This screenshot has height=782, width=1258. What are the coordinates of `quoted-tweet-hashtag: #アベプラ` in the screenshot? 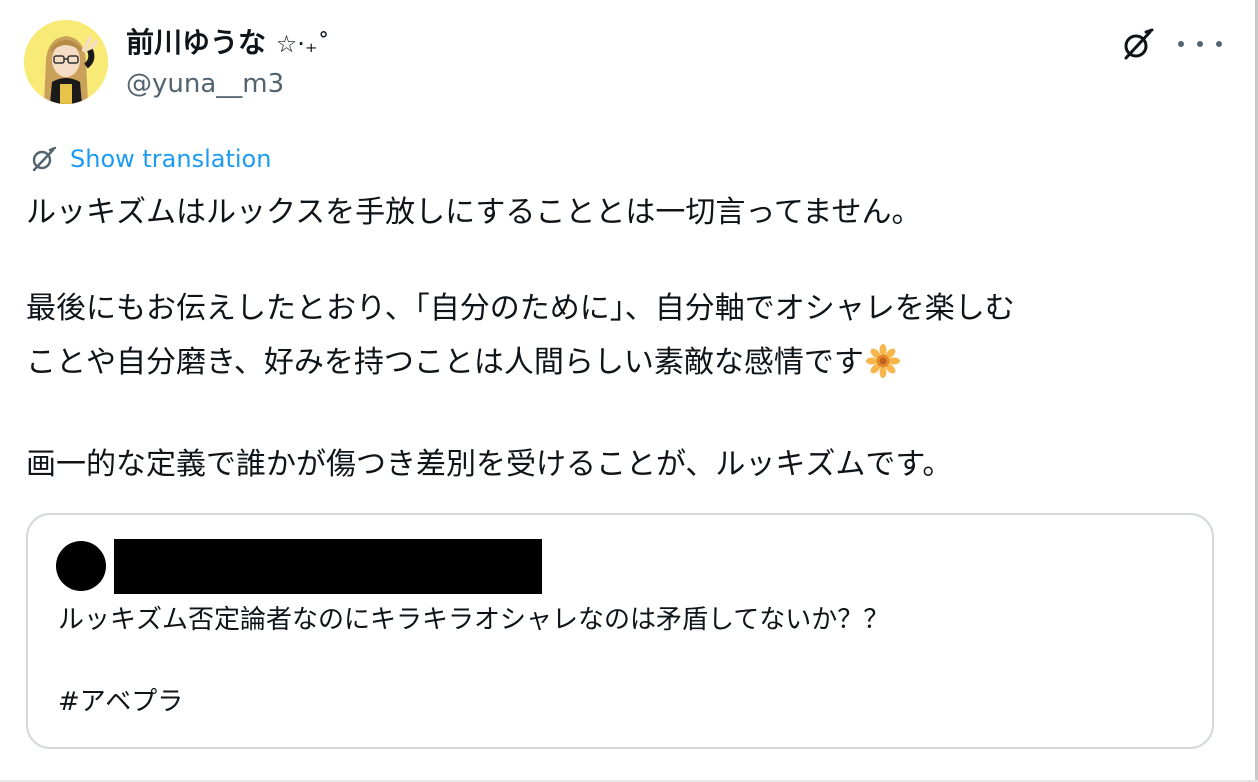 It's located at (120, 702).